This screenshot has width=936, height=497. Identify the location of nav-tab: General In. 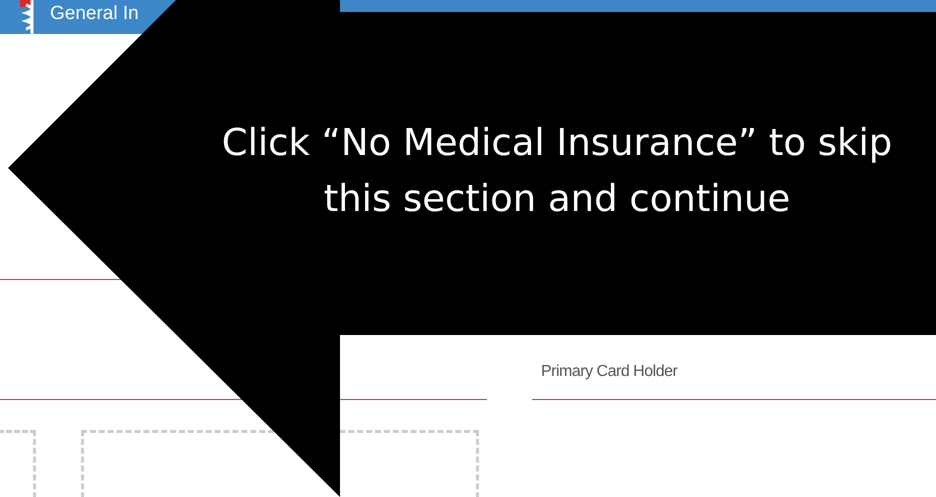
(94, 14).